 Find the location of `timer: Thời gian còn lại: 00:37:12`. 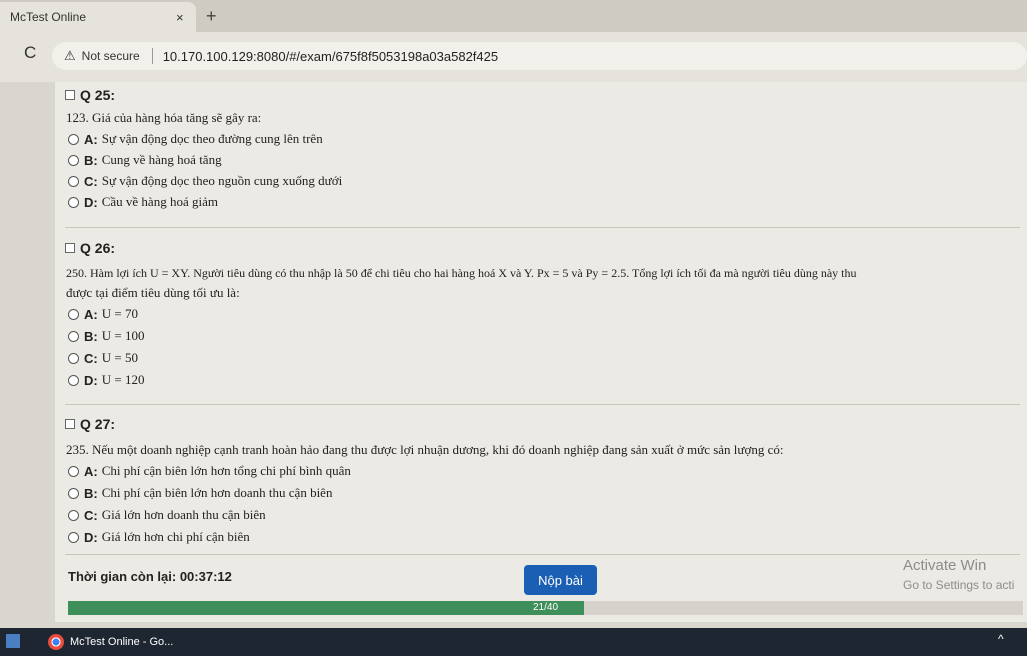

timer: Thời gian còn lại: 00:37:12 is located at coordinates (150, 576).